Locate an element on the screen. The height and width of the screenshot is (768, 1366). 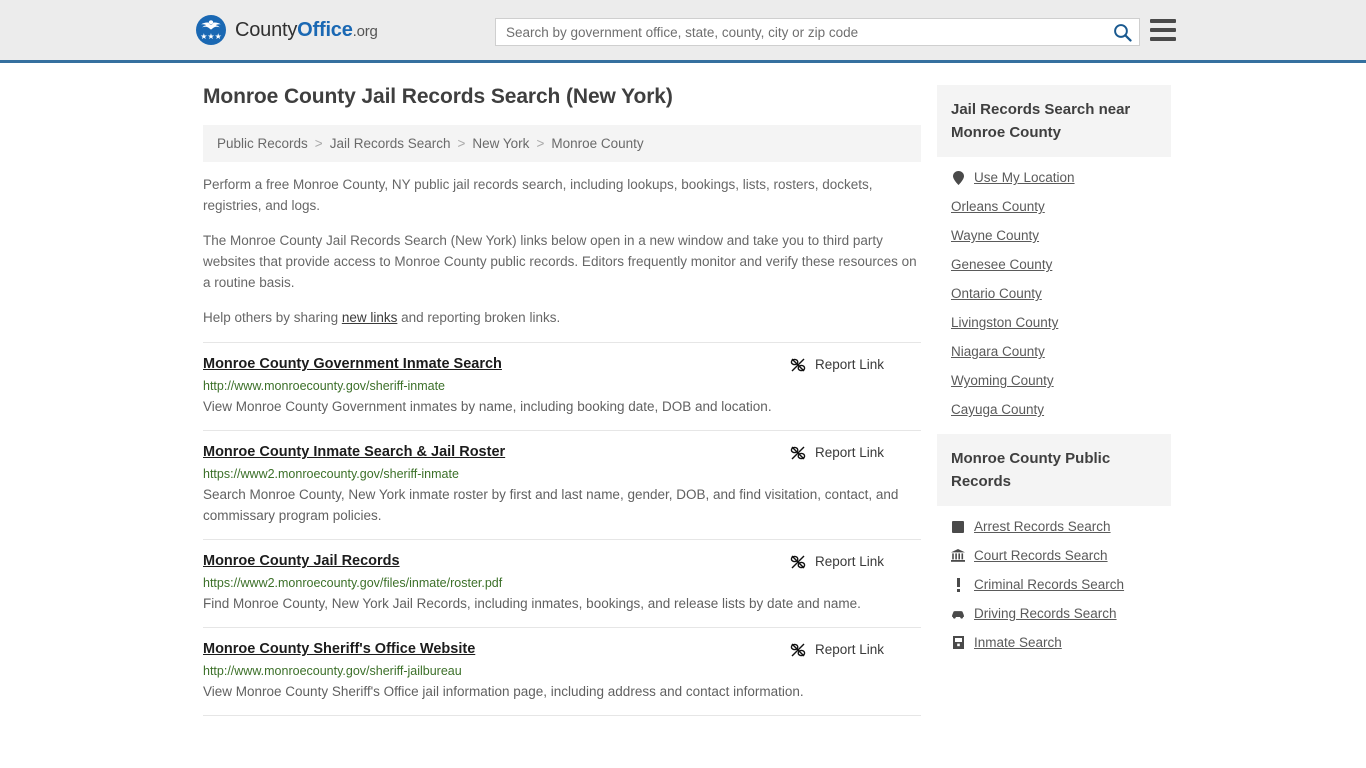
breadcrumb-item-new-york: New York is located at coordinates (500, 143).